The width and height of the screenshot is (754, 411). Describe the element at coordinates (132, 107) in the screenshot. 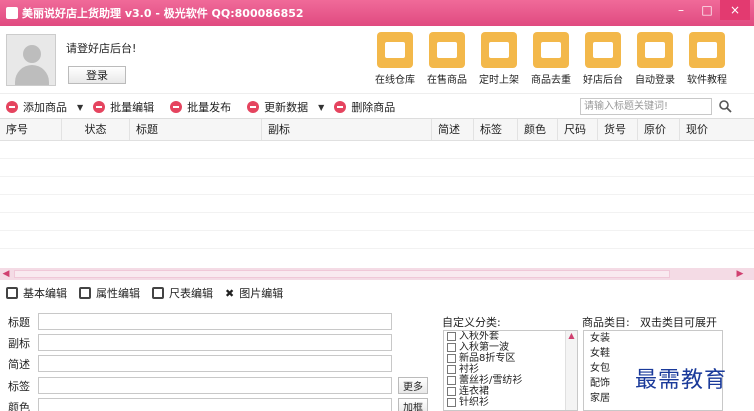

I see `batch-edit-label: 批量编辑` at that location.